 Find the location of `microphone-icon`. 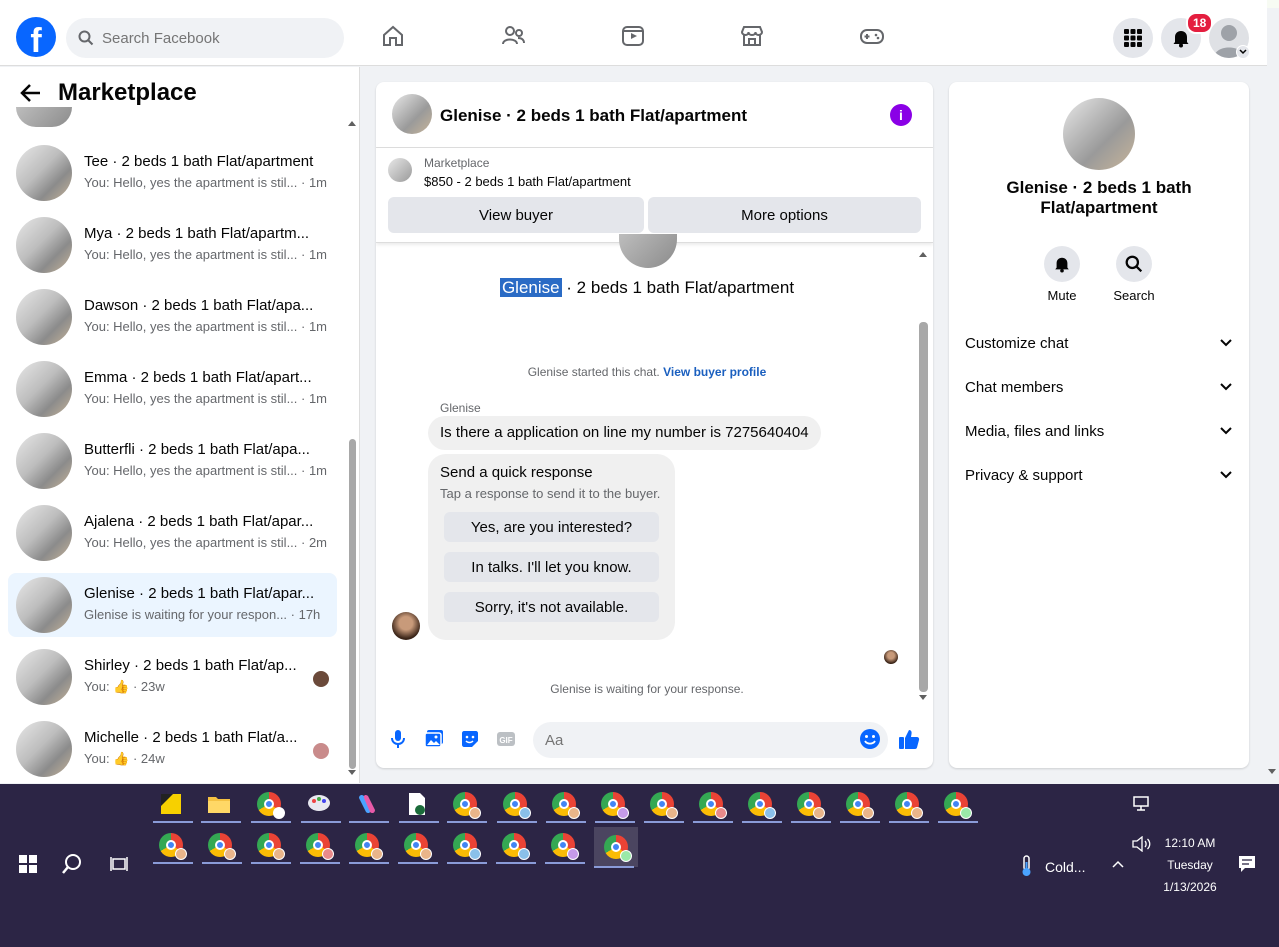

microphone-icon is located at coordinates (398, 739).